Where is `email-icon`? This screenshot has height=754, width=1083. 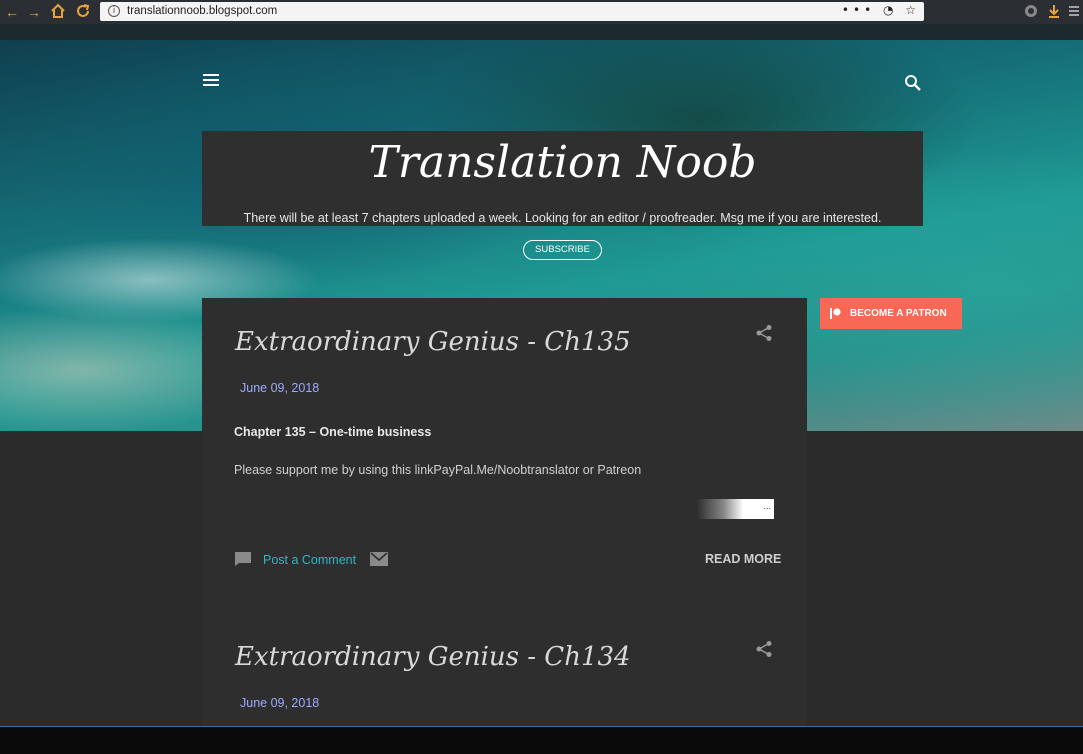
email-icon is located at coordinates (379, 559).